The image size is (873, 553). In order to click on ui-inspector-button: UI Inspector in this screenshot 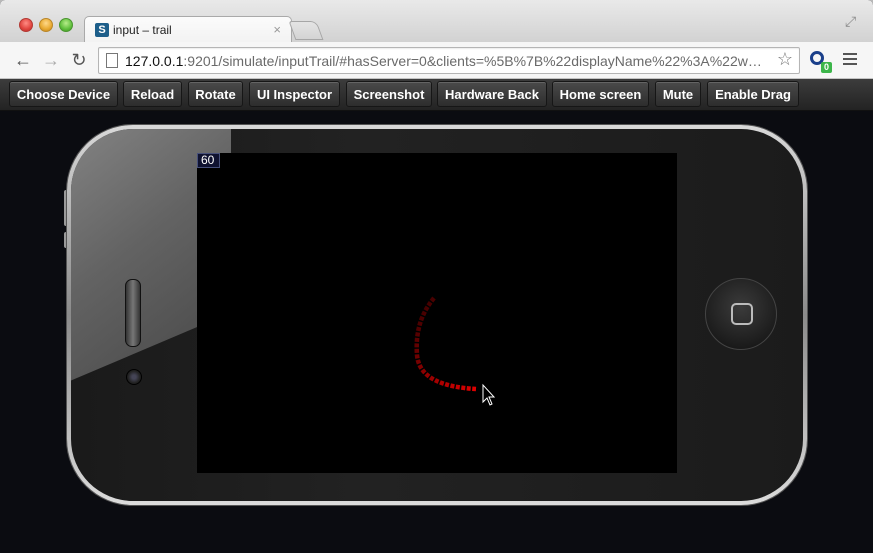, I will do `click(294, 94)`.